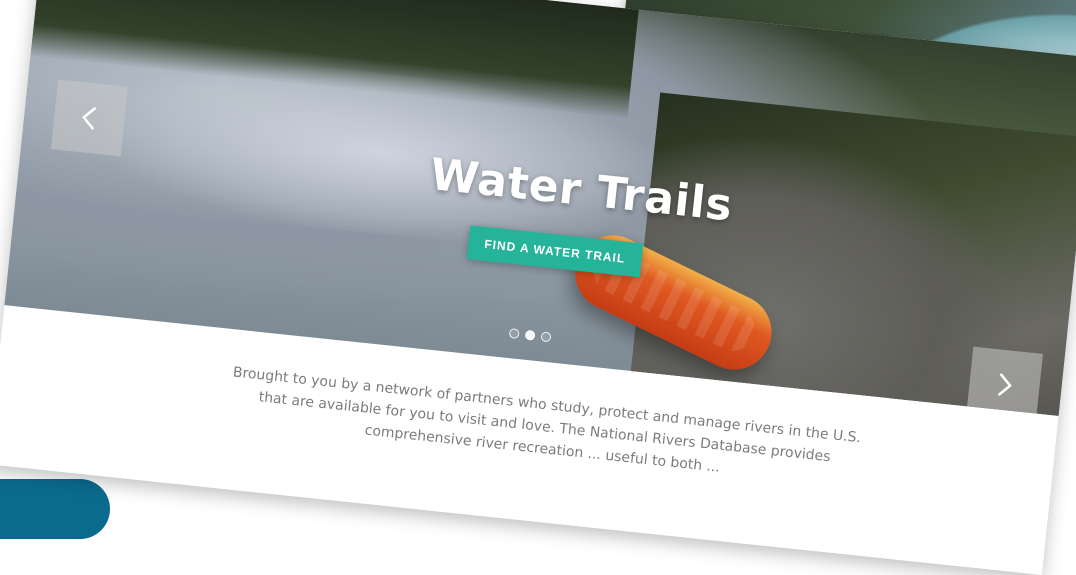 The width and height of the screenshot is (1076, 575). I want to click on decorative-wave, so click(55, 509).